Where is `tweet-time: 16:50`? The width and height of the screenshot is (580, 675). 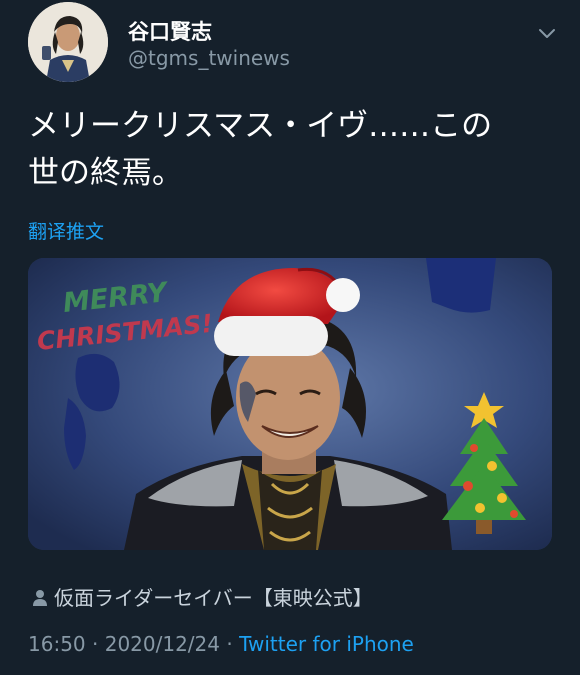 tweet-time: 16:50 is located at coordinates (57, 644).